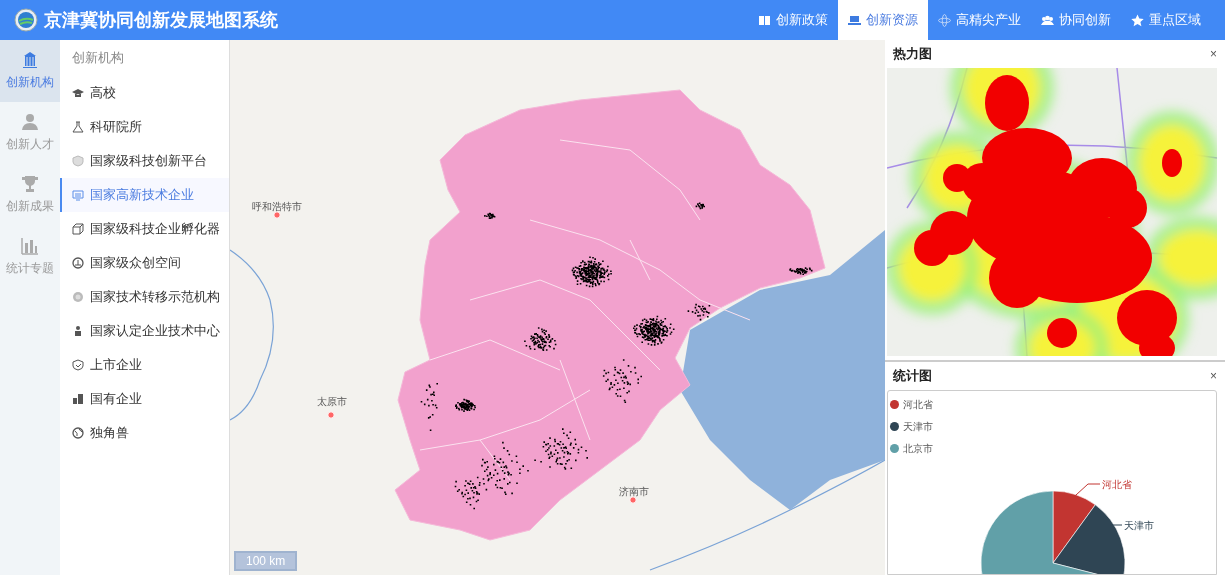 Image resolution: width=1225 pixels, height=575 pixels. What do you see at coordinates (30, 60) in the screenshot?
I see `columns-icon` at bounding box center [30, 60].